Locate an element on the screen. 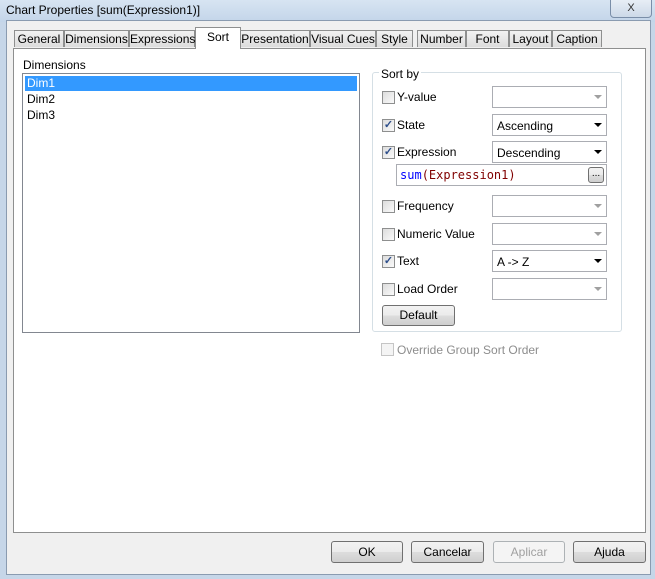 This screenshot has width=655, height=579. cancel-button: Cancelar is located at coordinates (447, 552).